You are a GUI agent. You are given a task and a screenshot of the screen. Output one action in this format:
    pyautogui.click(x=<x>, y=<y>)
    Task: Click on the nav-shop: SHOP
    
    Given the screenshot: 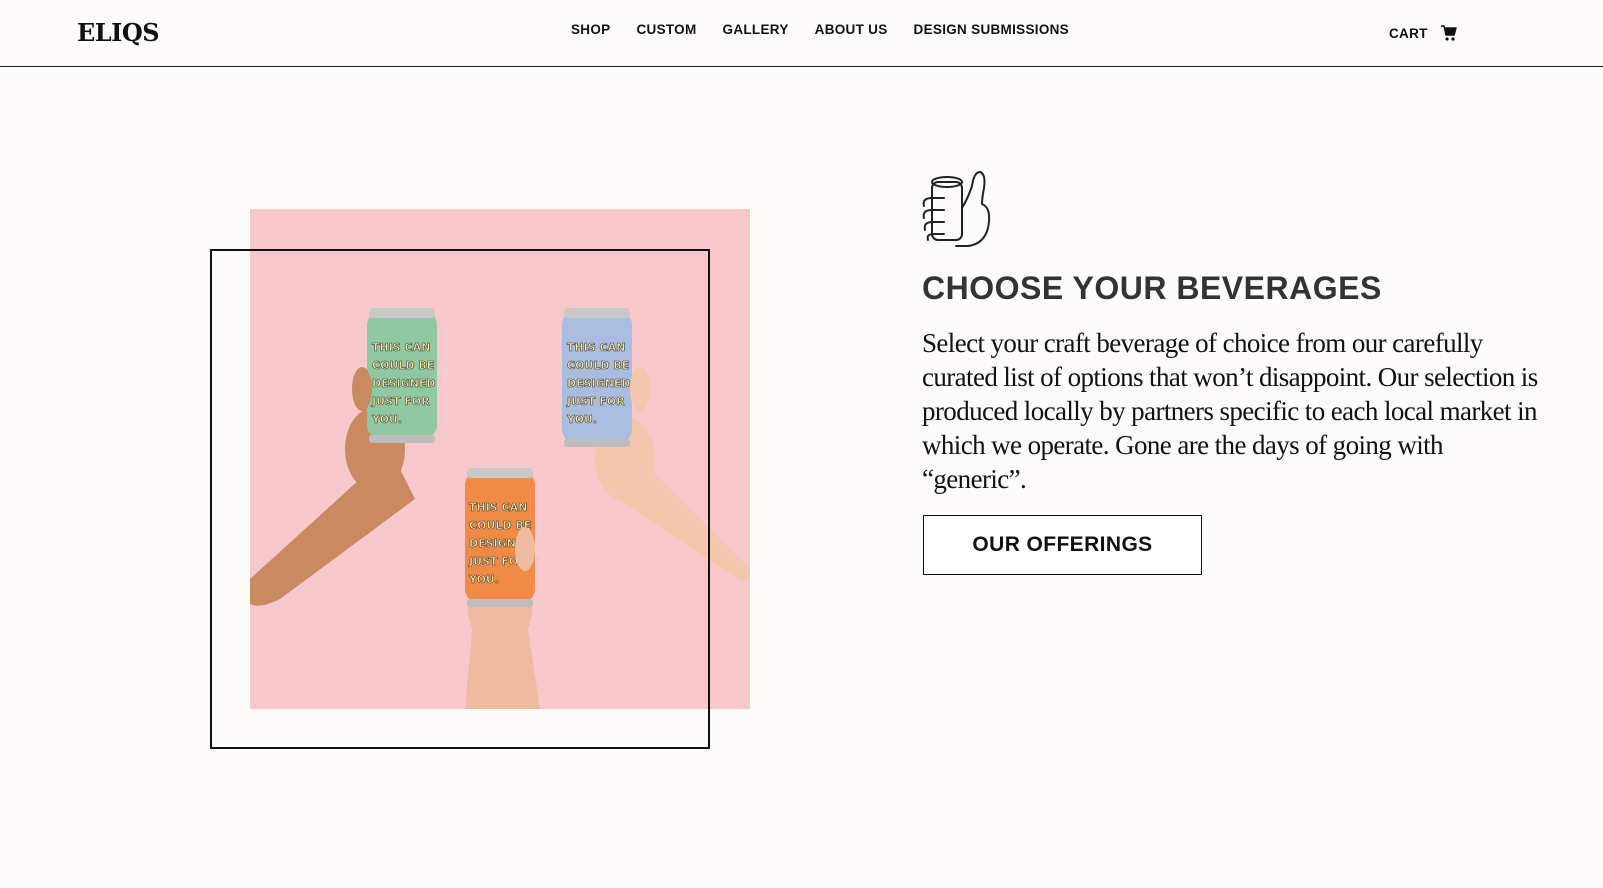 What is the action you would take?
    pyautogui.click(x=590, y=29)
    